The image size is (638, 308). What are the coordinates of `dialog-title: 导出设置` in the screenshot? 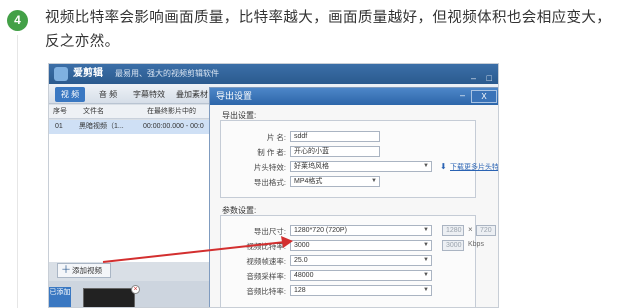 It's located at (234, 96).